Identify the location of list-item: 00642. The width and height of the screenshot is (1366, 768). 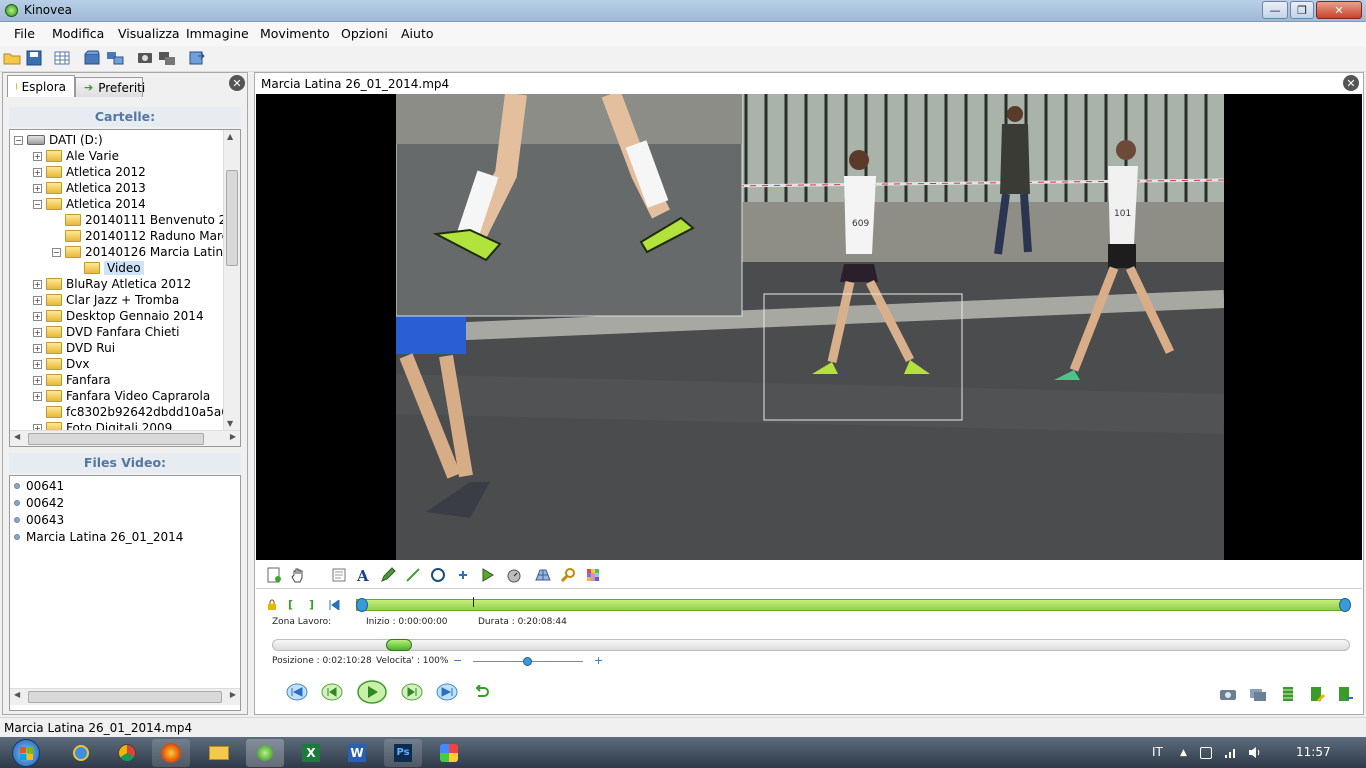
(39, 503).